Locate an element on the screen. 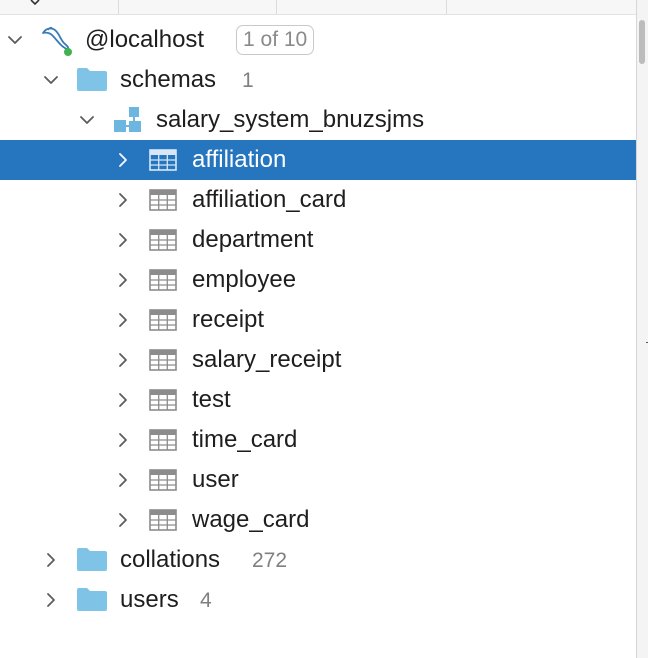 The image size is (648, 658). users-label: users is located at coordinates (149, 599).